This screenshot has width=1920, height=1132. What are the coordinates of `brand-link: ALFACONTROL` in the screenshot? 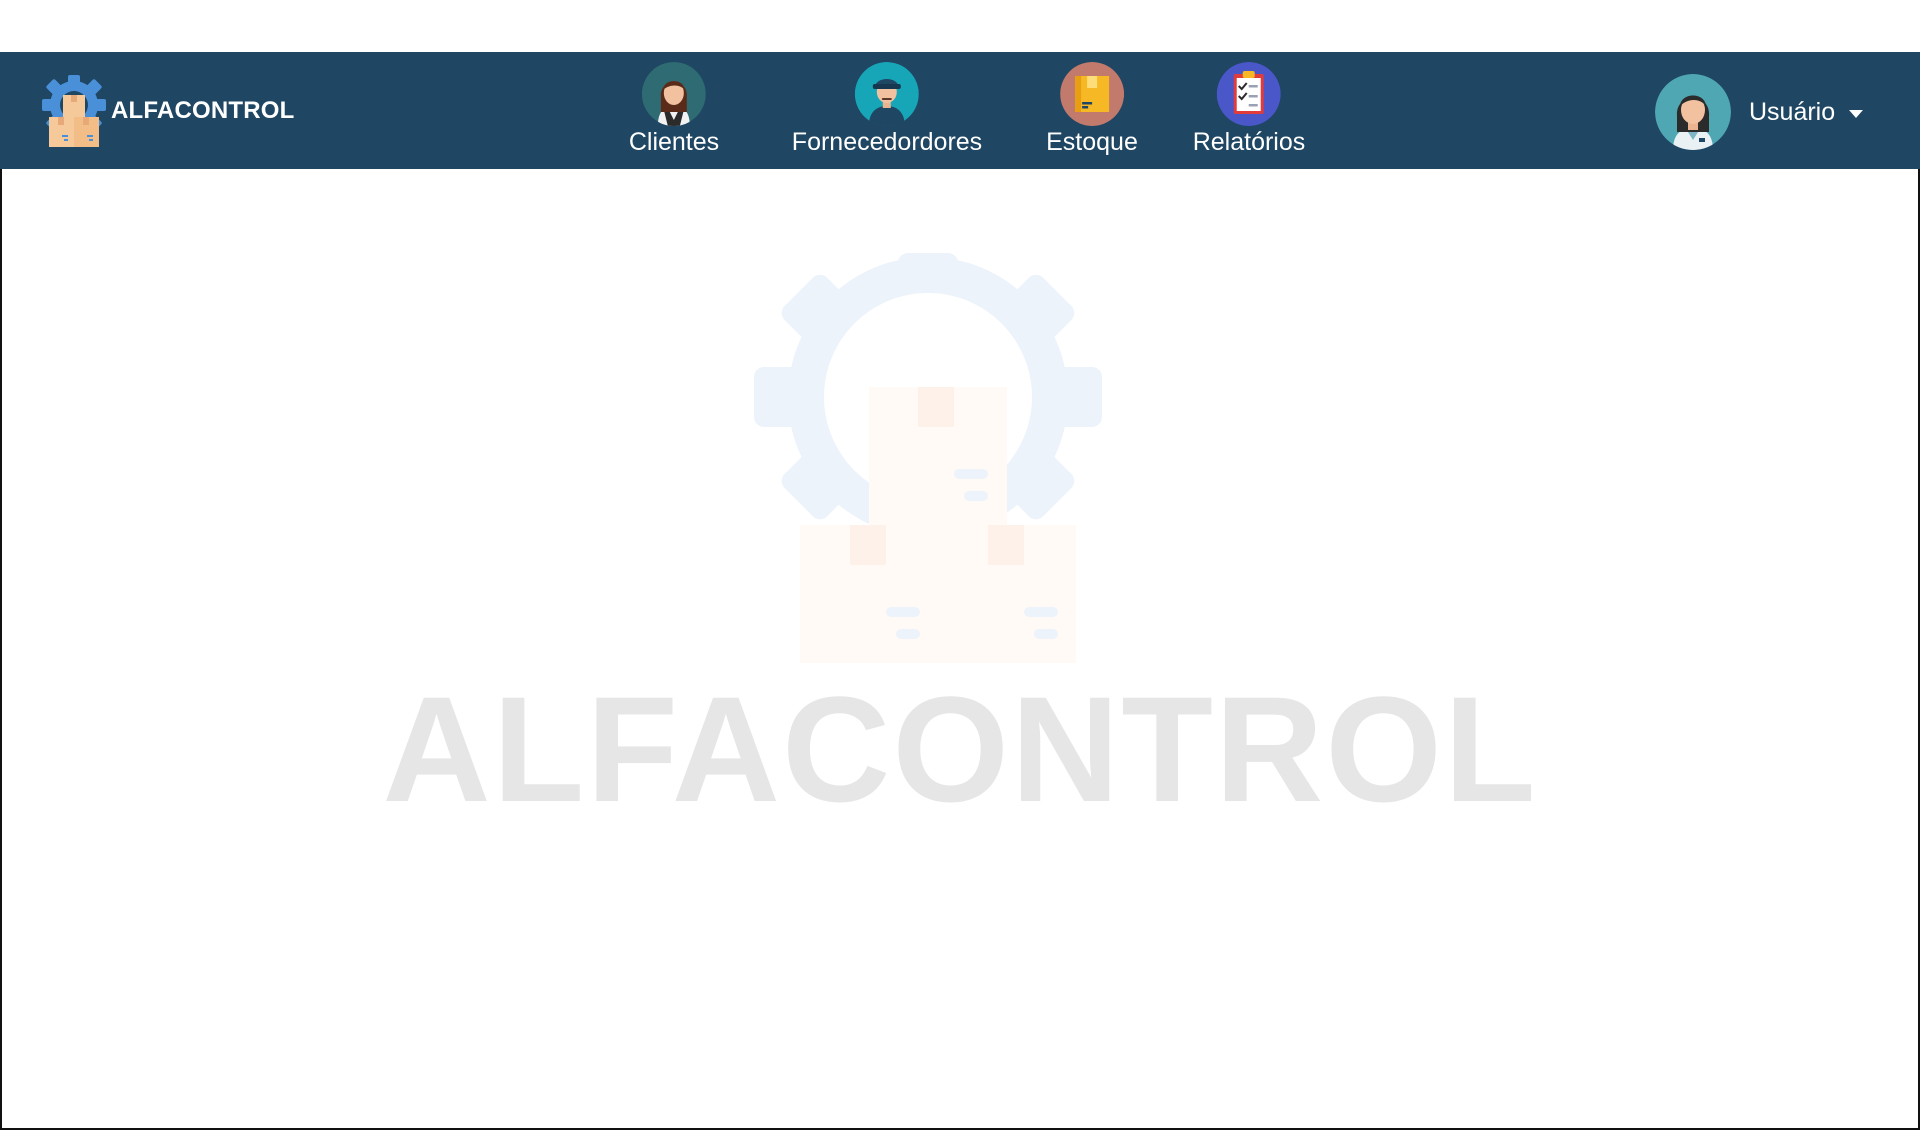 It's located at (167, 111).